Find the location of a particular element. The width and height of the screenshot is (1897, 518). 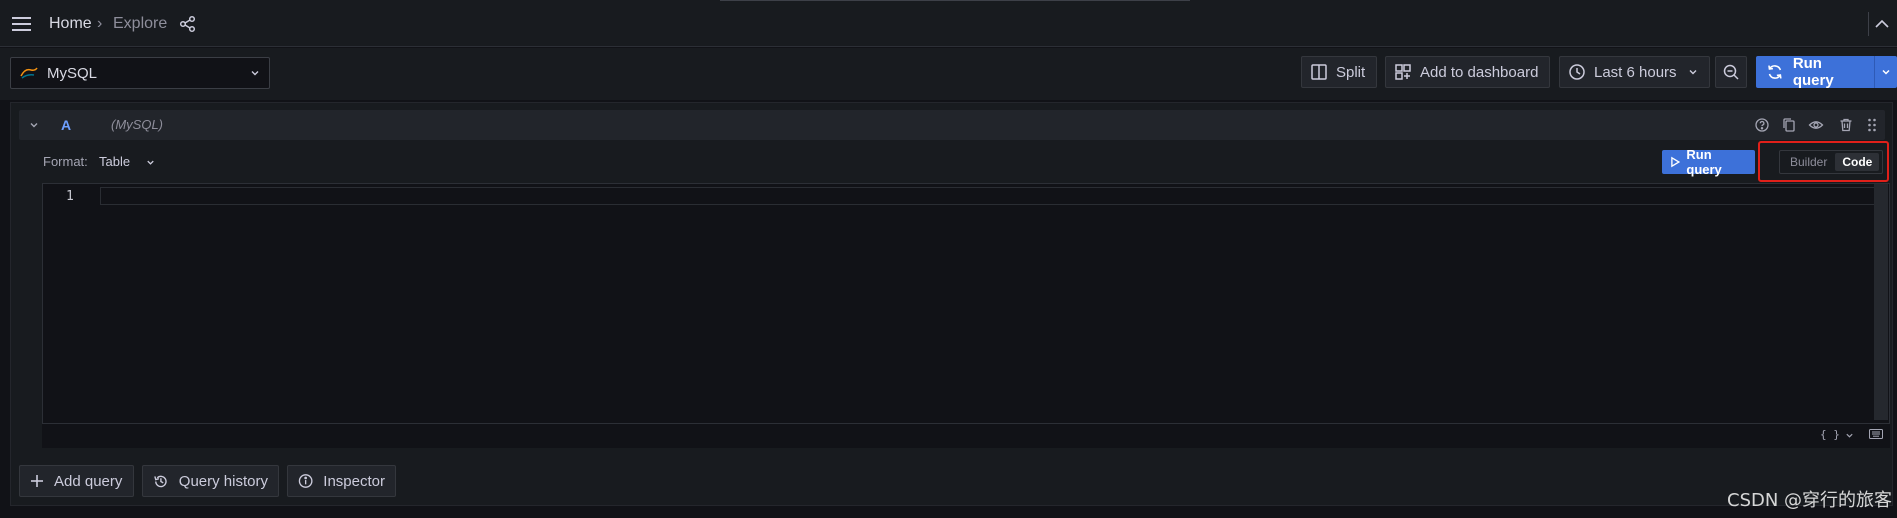

query-row-header is located at coordinates (952, 125).